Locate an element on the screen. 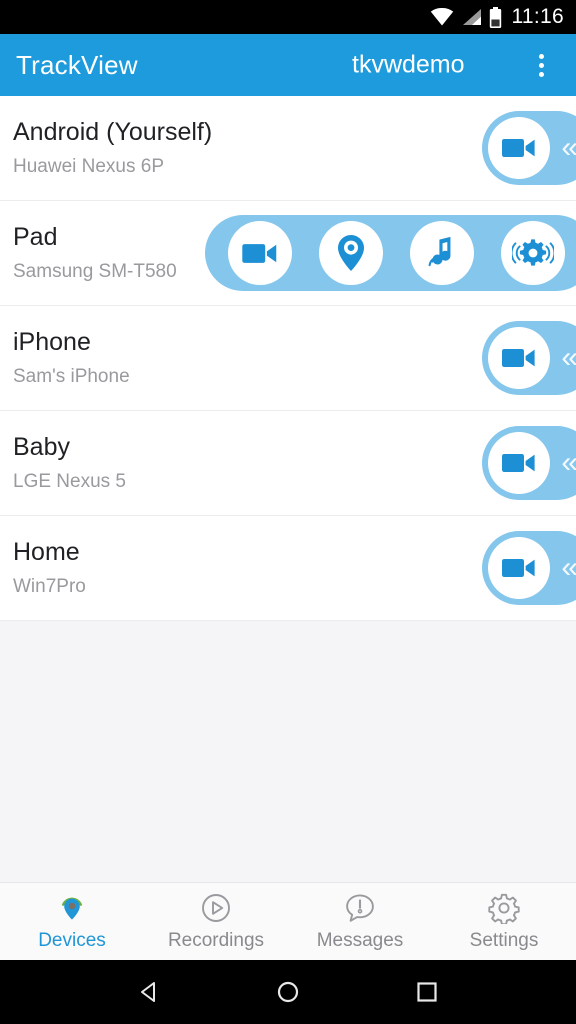  more-vertical-icon is located at coordinates (541, 65).